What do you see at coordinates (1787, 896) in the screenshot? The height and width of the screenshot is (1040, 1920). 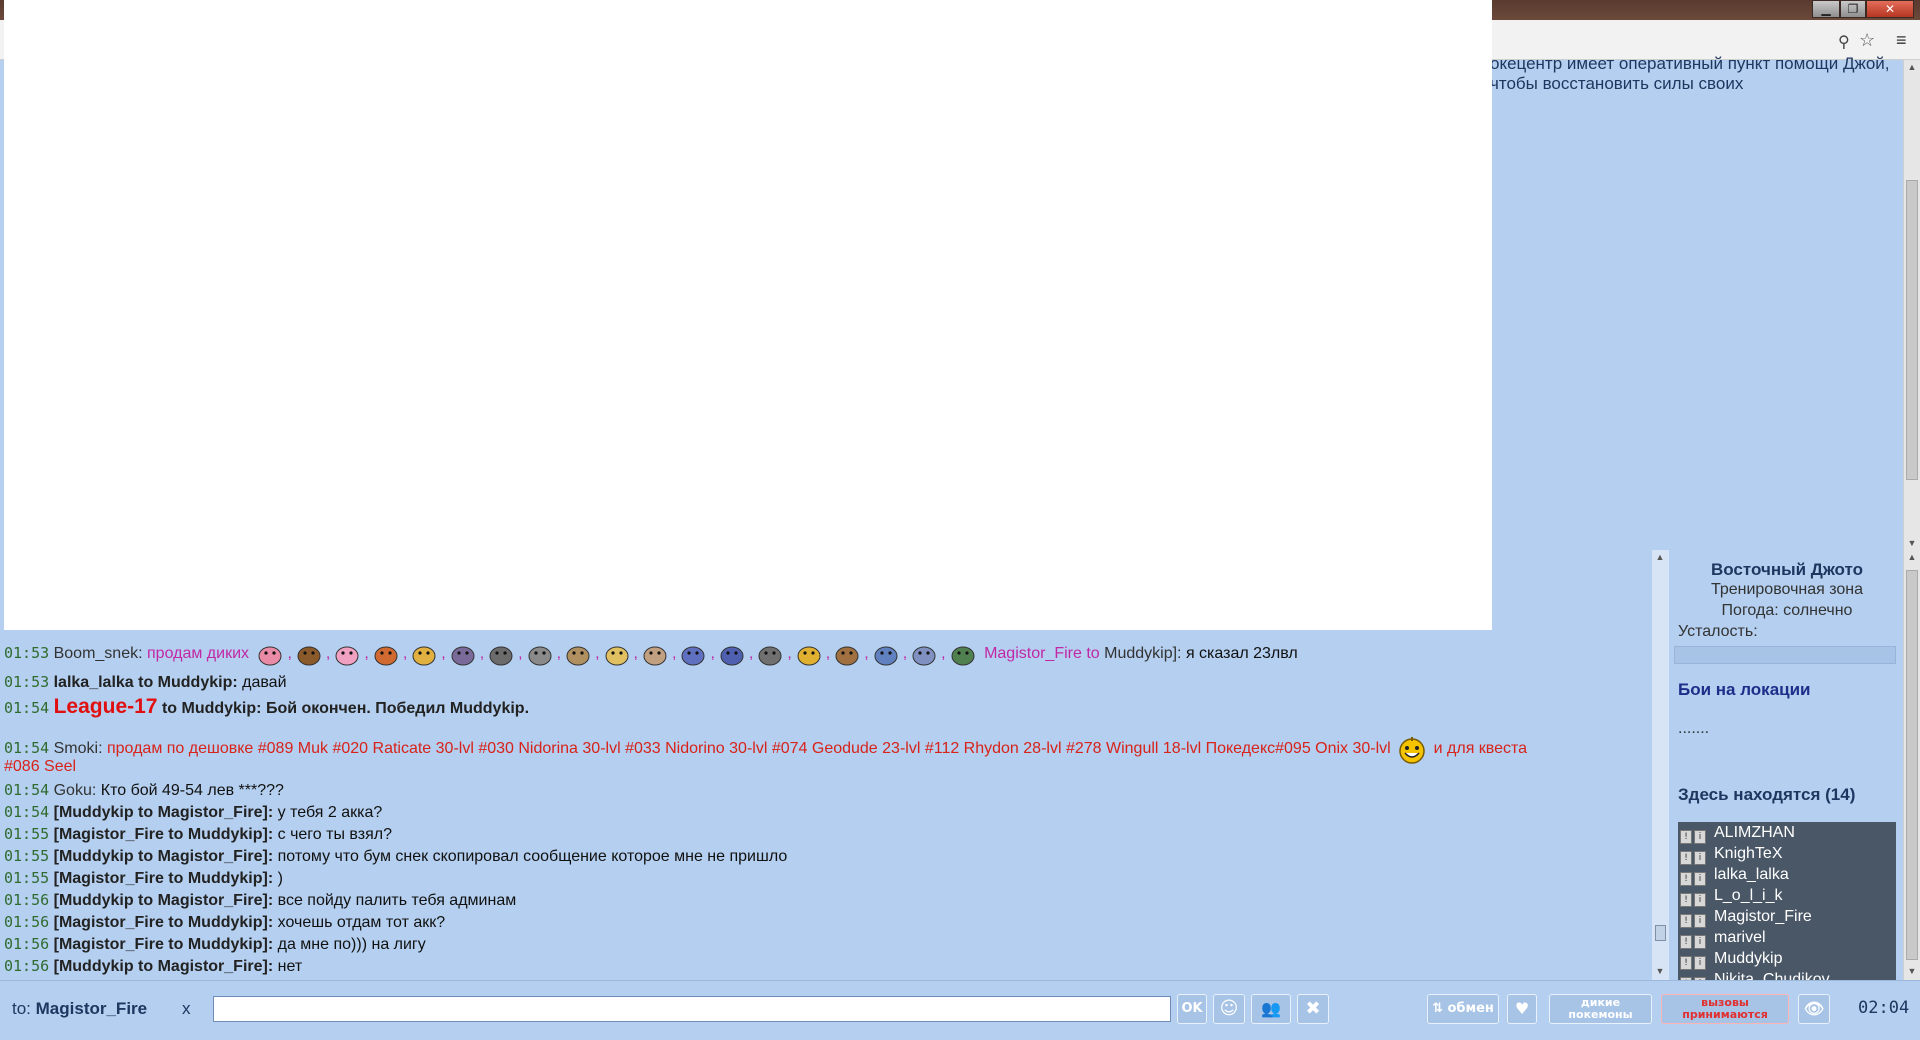 I see `user-item: ! i L_o_l_i_k` at bounding box center [1787, 896].